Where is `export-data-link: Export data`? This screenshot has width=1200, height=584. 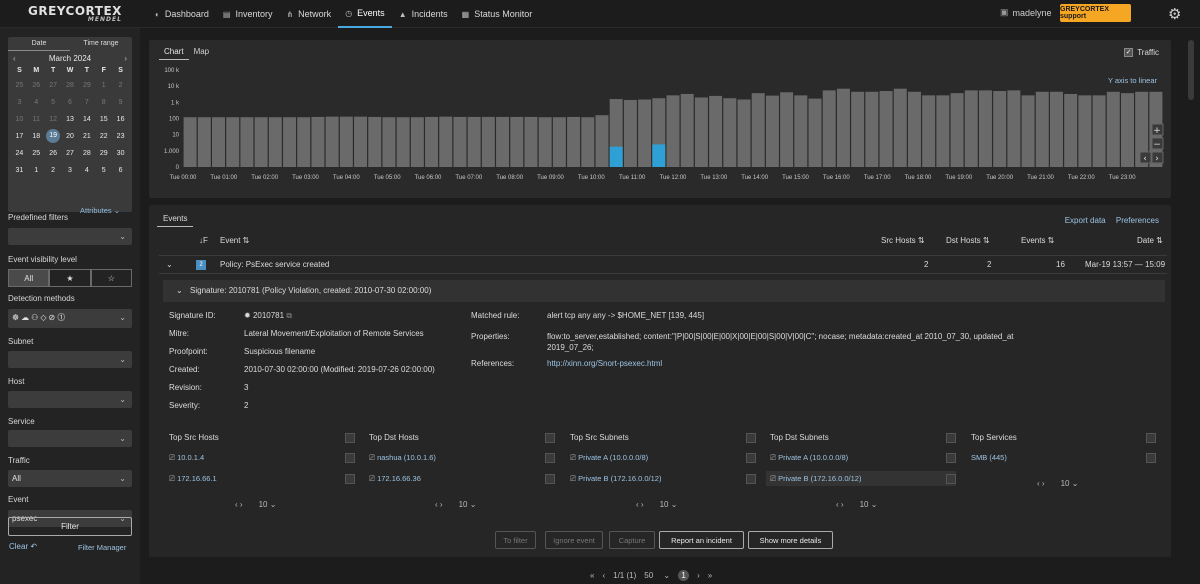 export-data-link: Export data is located at coordinates (1085, 220).